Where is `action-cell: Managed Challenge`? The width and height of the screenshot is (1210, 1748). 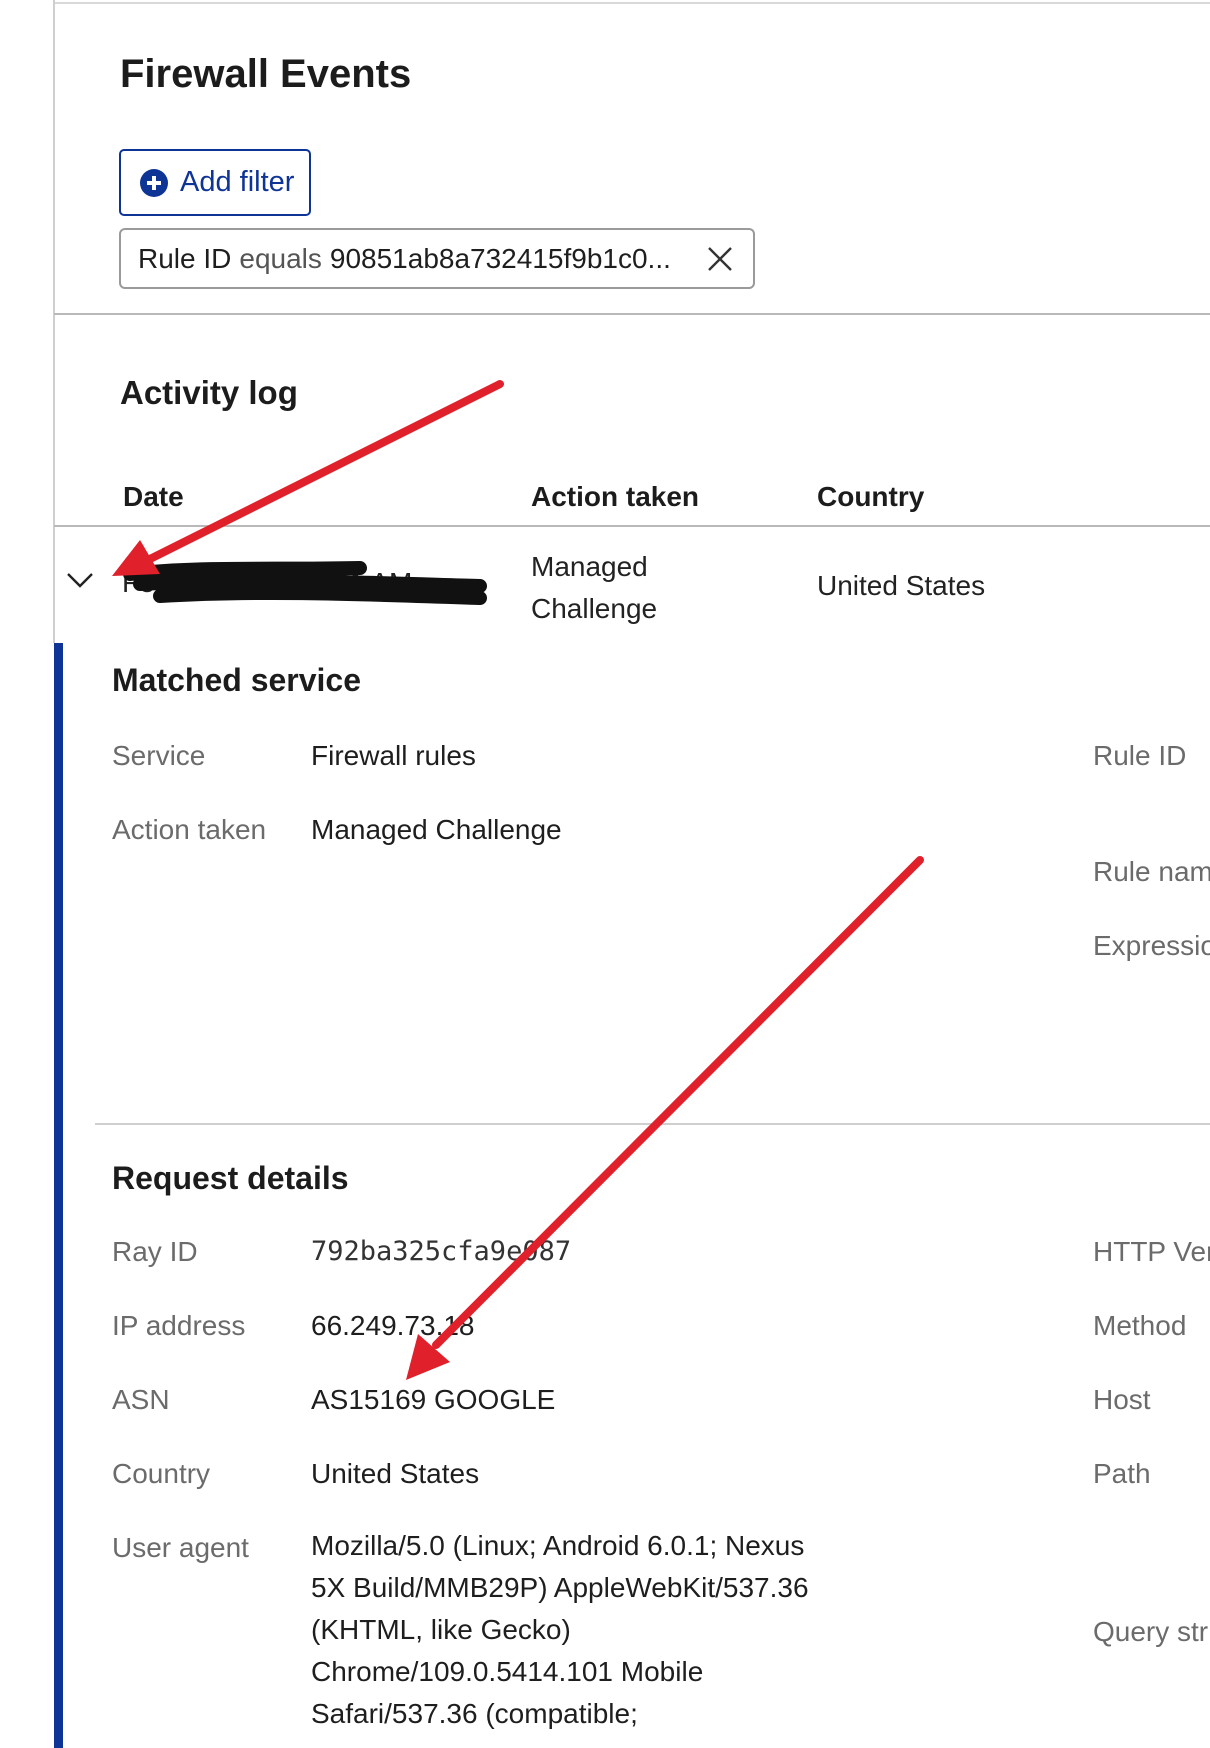 action-cell: Managed Challenge is located at coordinates (631, 588).